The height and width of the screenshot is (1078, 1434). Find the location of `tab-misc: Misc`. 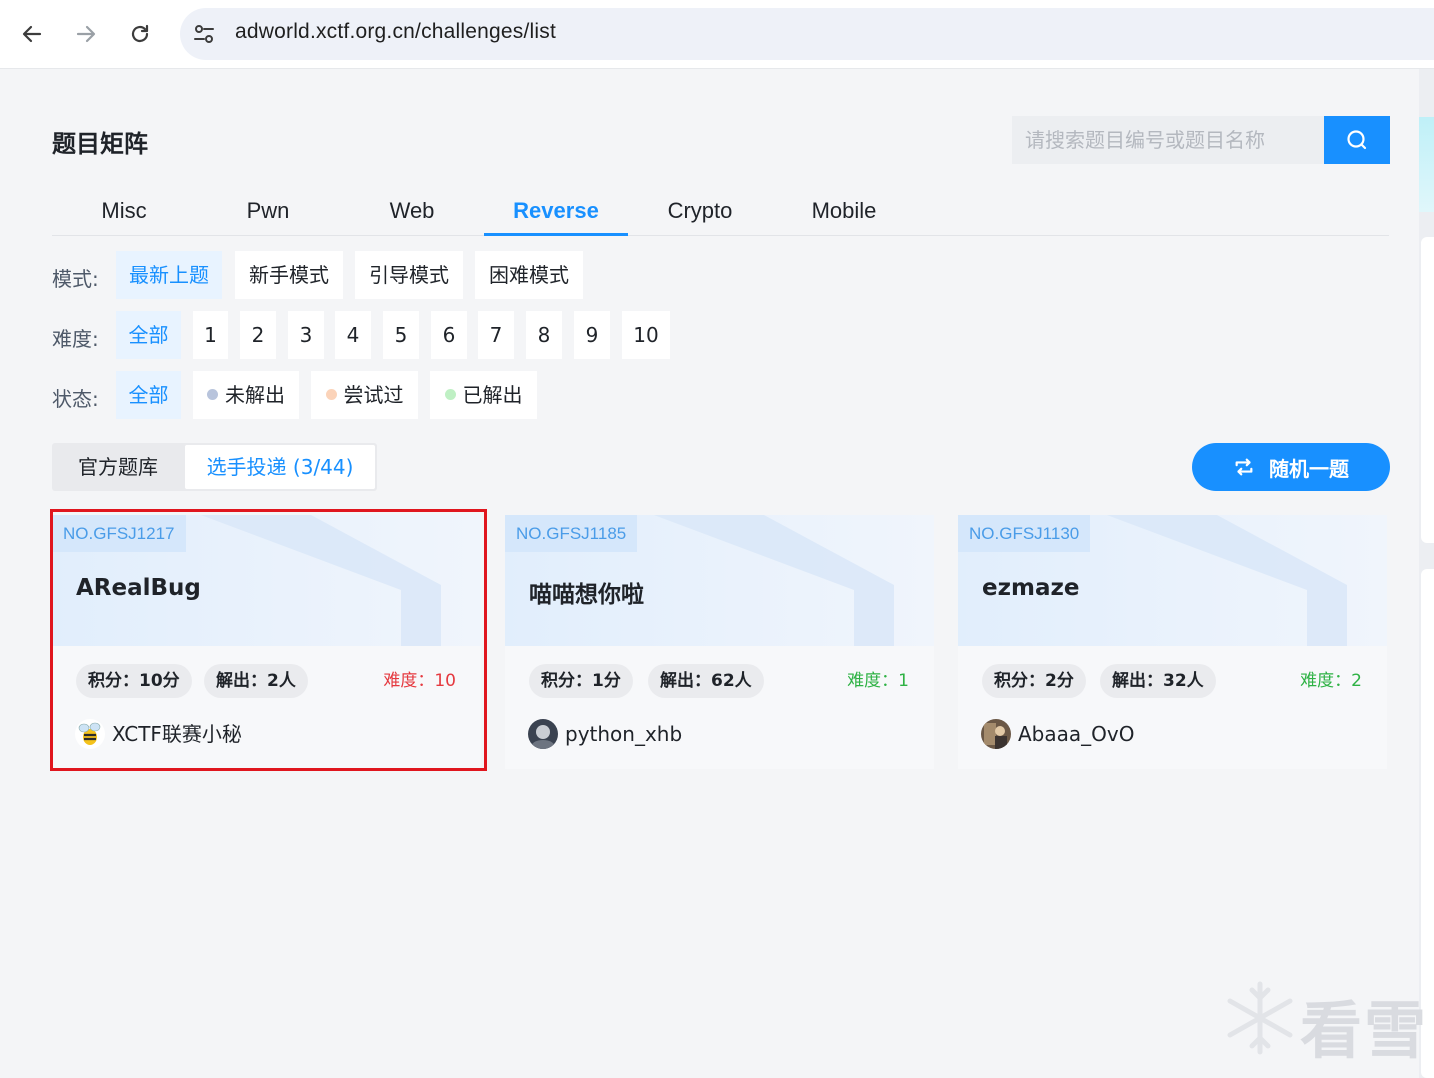

tab-misc: Misc is located at coordinates (124, 211).